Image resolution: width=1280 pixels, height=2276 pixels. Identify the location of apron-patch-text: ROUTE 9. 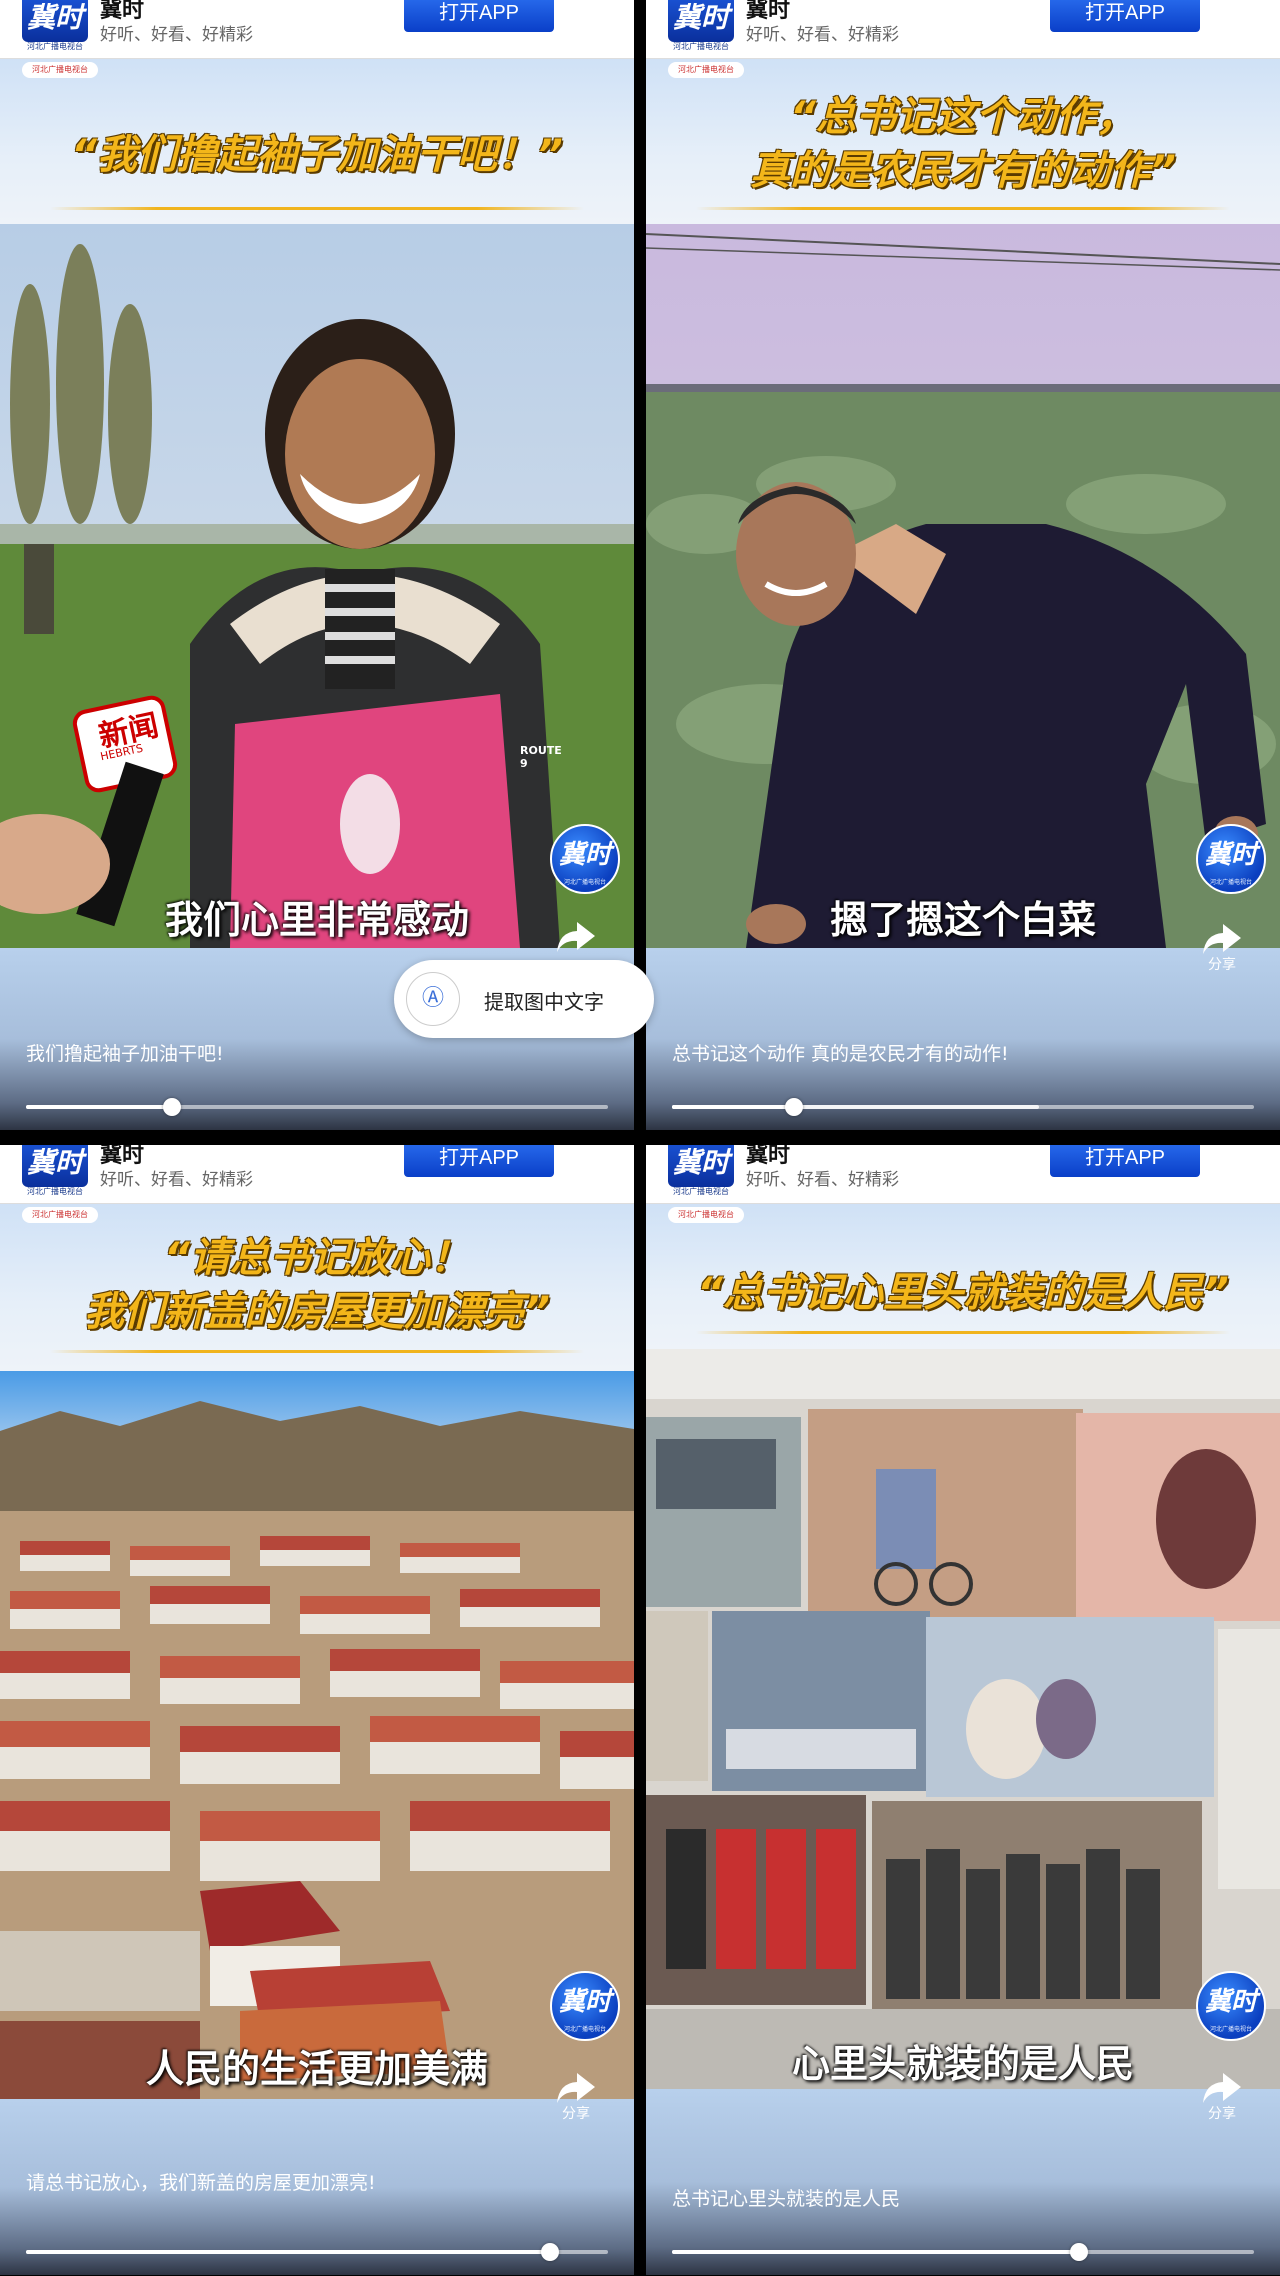
(541, 757).